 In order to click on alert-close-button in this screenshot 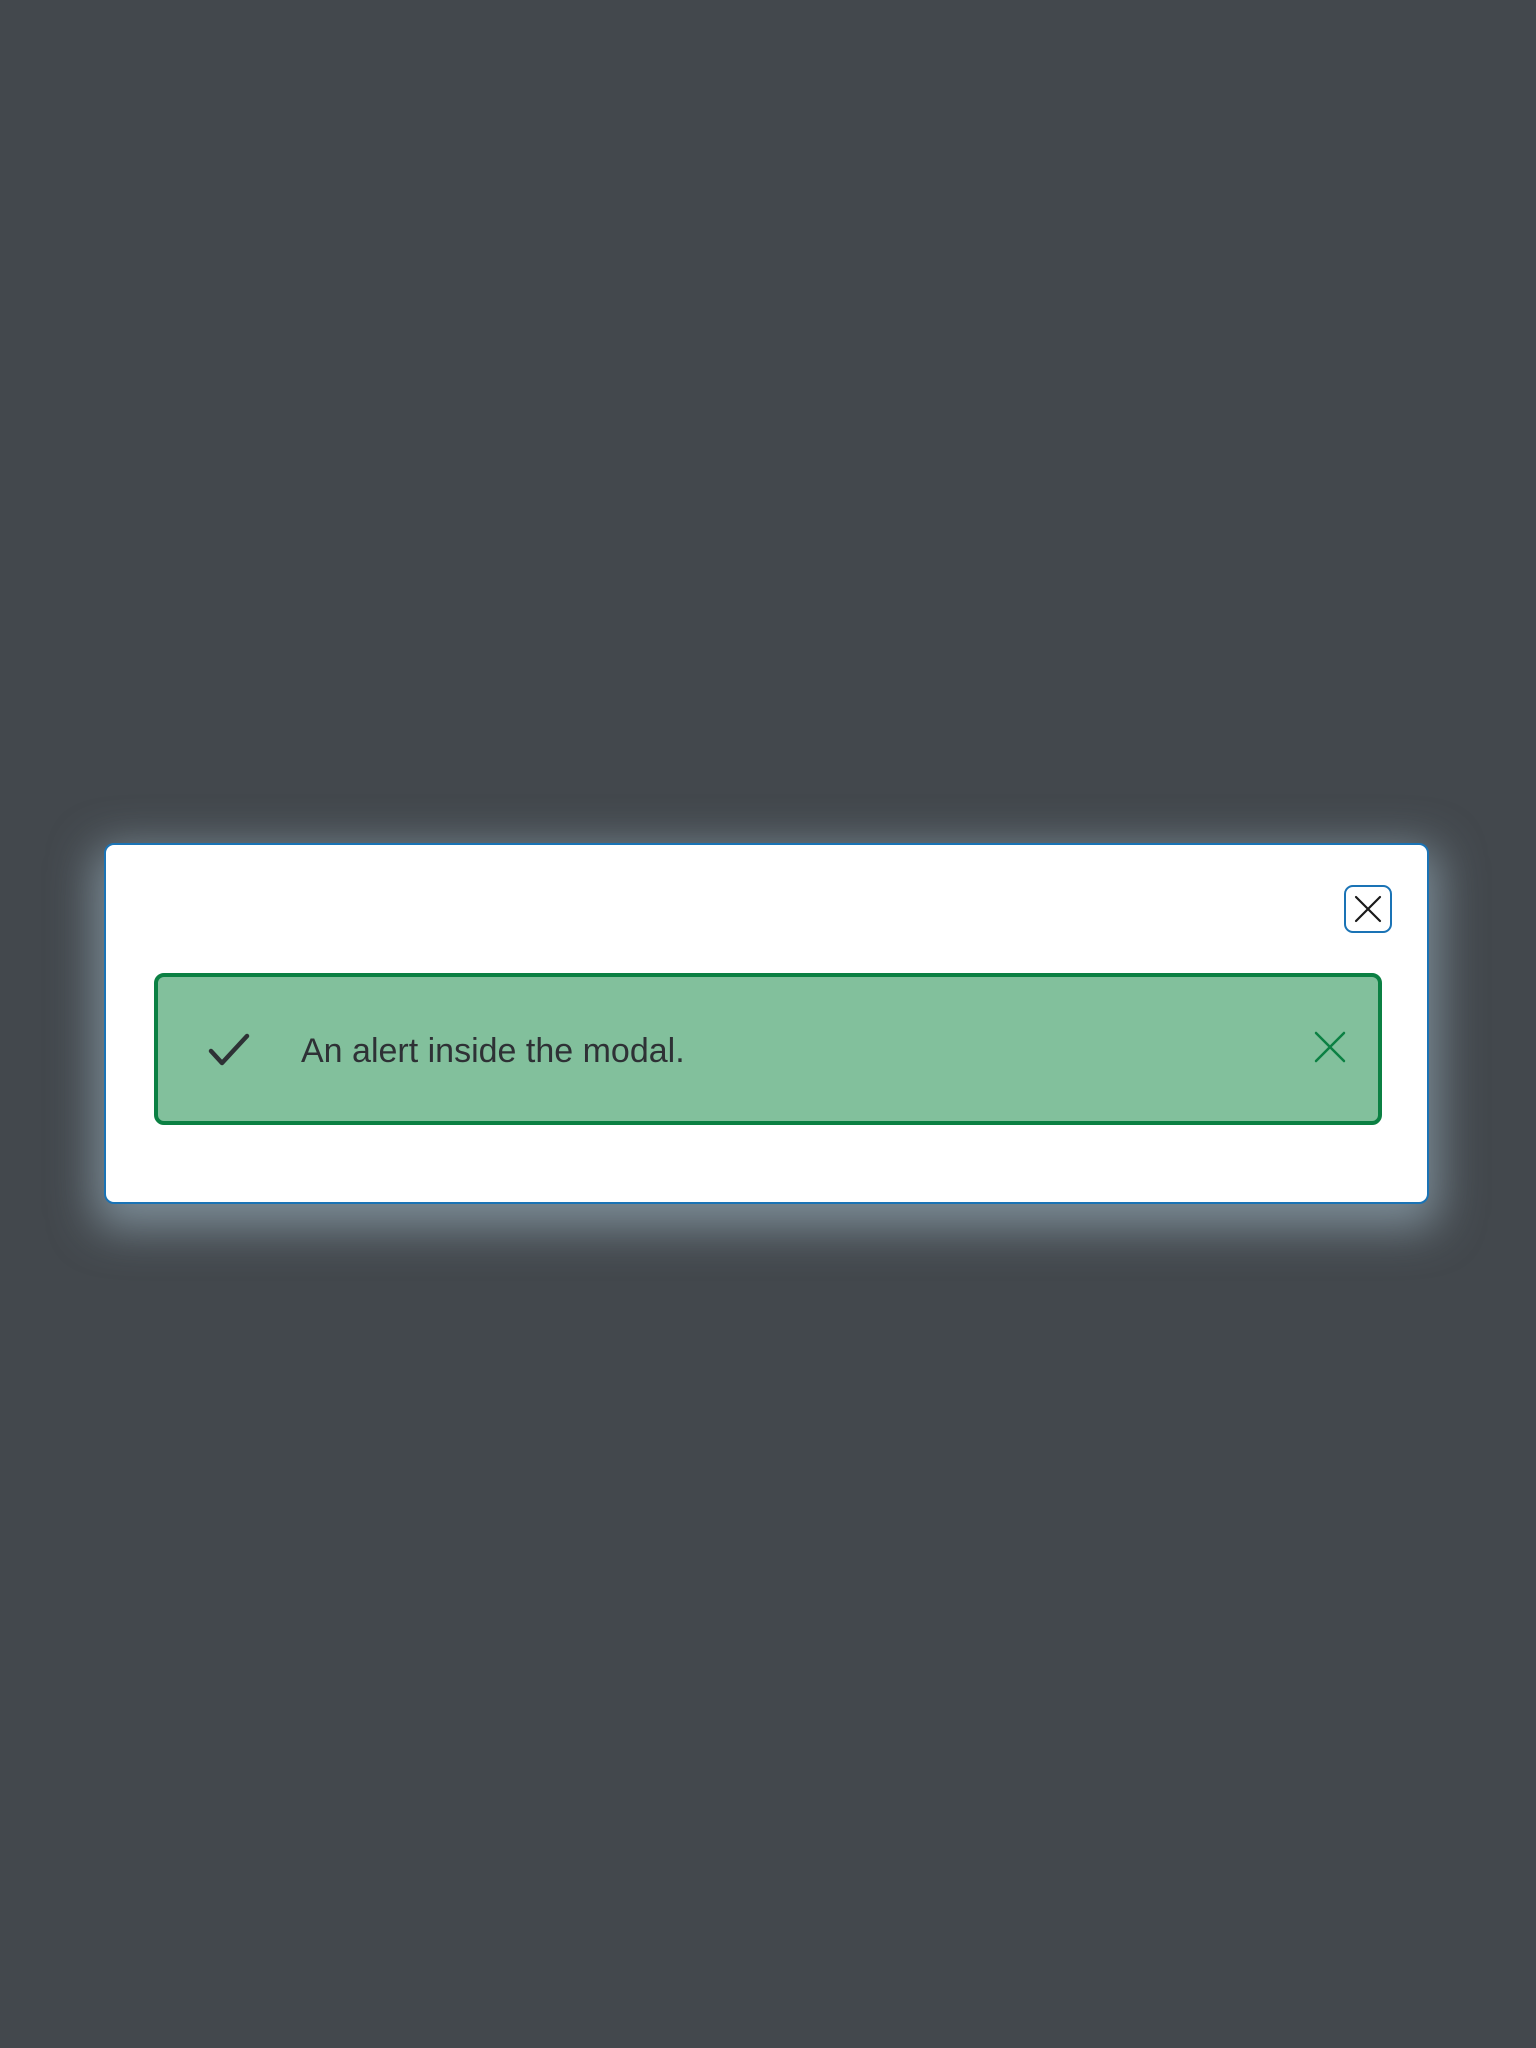, I will do `click(1330, 1047)`.